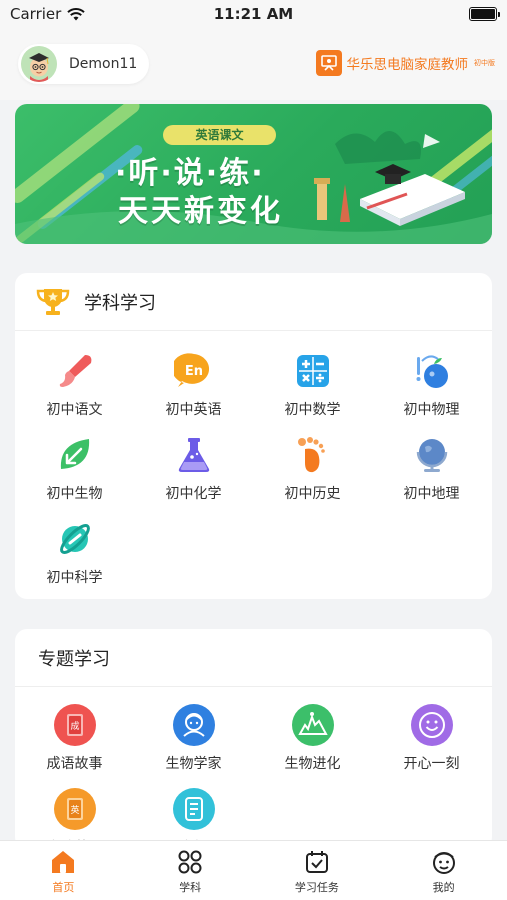 This screenshot has height=900, width=507. I want to click on subject-chinese: 初中语文, so click(74, 384).